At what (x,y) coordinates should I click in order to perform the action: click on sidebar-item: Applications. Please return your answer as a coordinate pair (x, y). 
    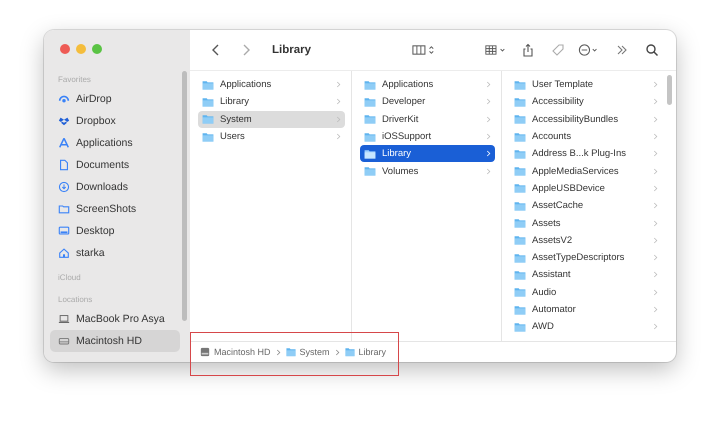
    Looking at the image, I should click on (115, 143).